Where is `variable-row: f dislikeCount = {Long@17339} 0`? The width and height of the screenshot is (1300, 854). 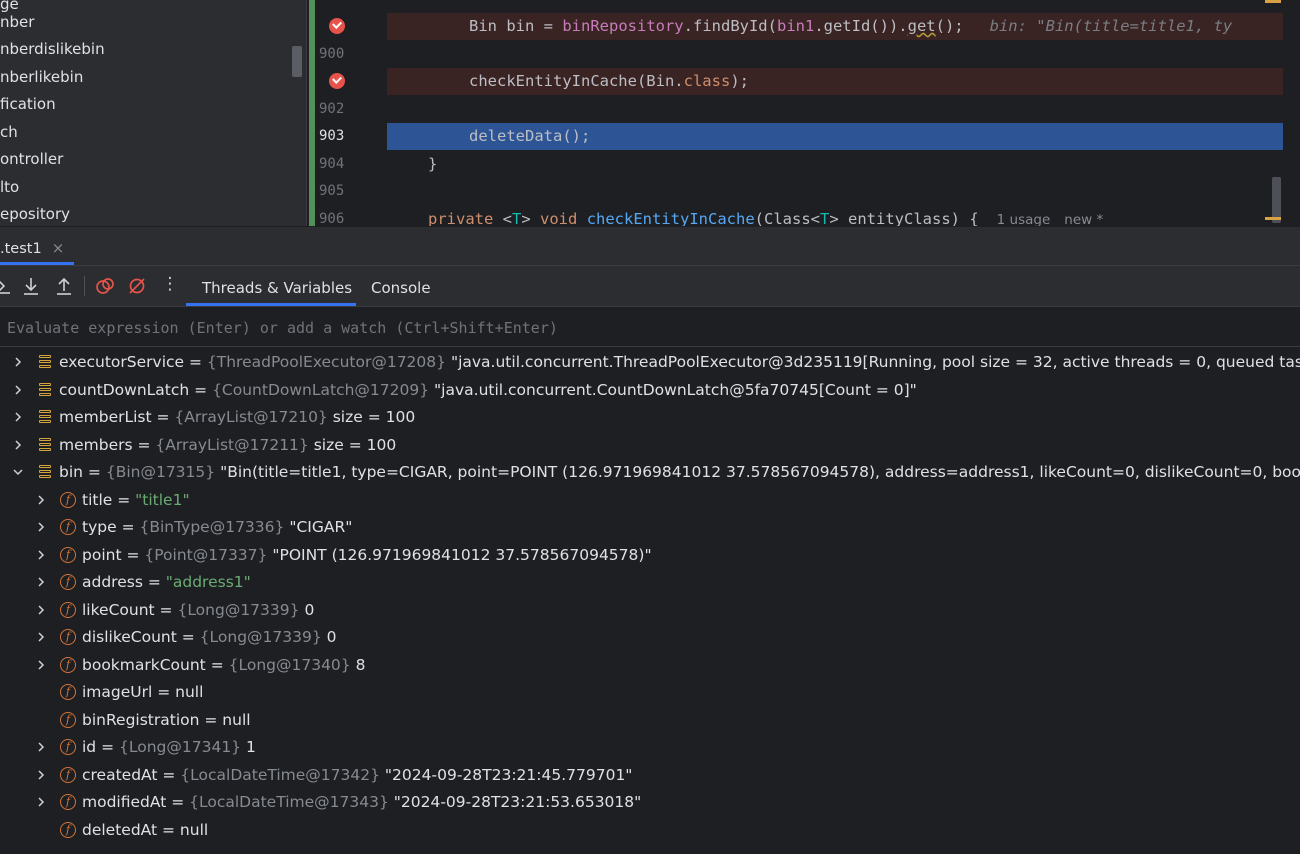 variable-row: f dislikeCount = {Long@17339} 0 is located at coordinates (650, 637).